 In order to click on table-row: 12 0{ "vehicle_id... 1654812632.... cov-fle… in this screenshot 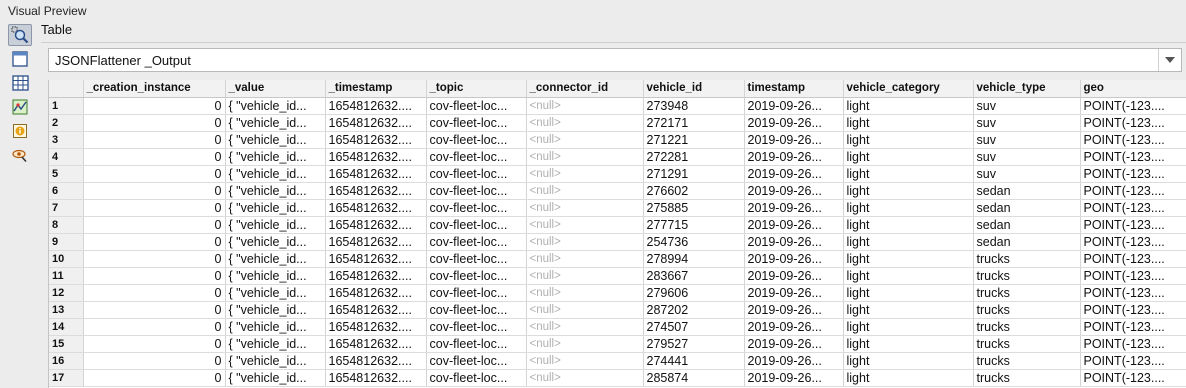, I will do `click(617, 293)`.